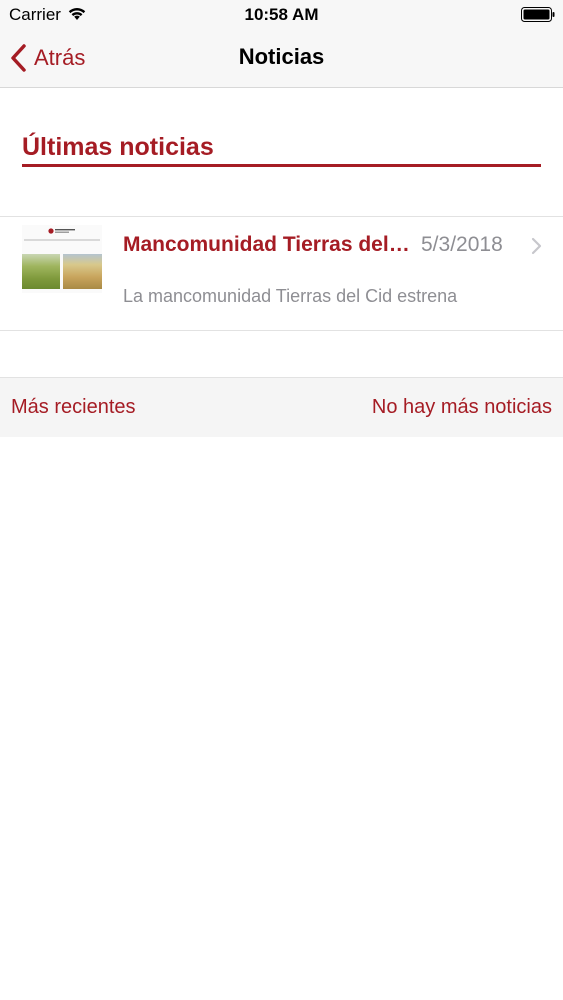 The width and height of the screenshot is (563, 1000). What do you see at coordinates (281, 56) in the screenshot?
I see `page-title: Noticias` at bounding box center [281, 56].